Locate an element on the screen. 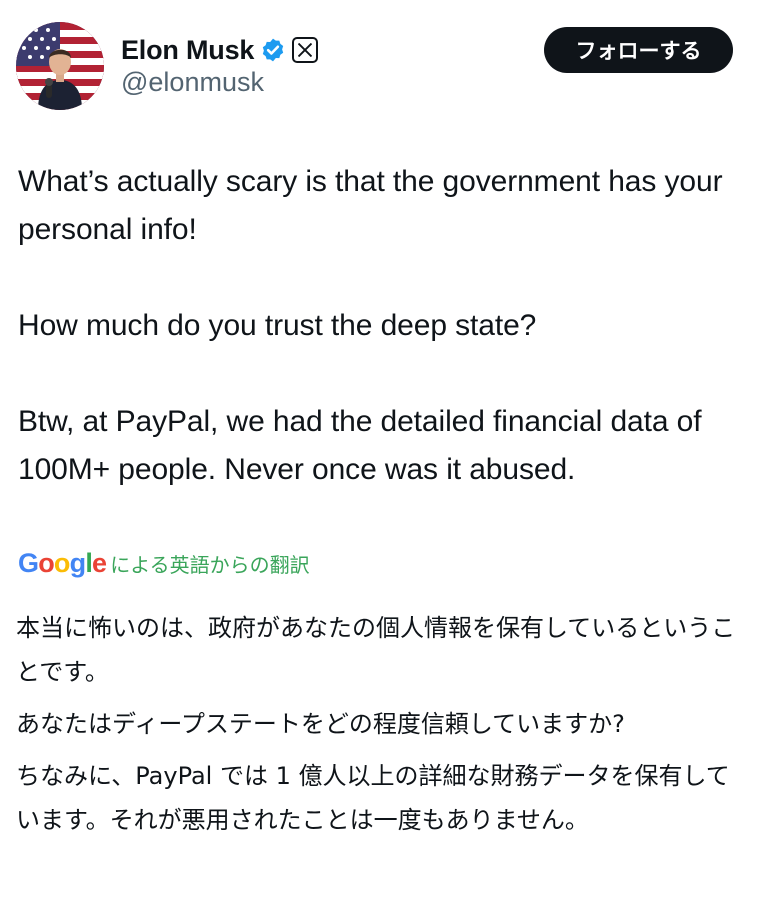  author-handle: @elonmusk is located at coordinates (192, 82).